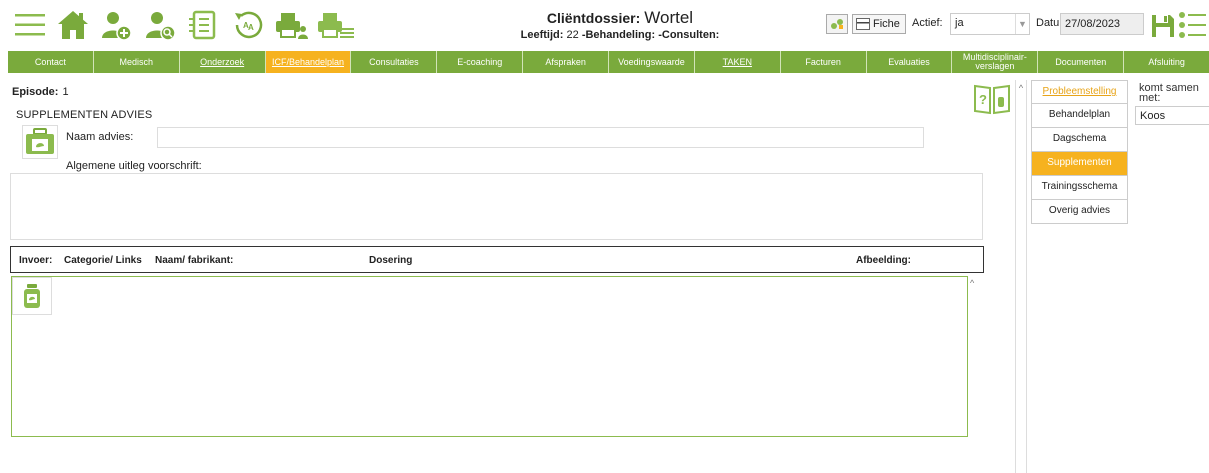 Image resolution: width=1209 pixels, height=473 pixels. What do you see at coordinates (480, 62) in the screenshot?
I see `nav-item-5: E-coaching` at bounding box center [480, 62].